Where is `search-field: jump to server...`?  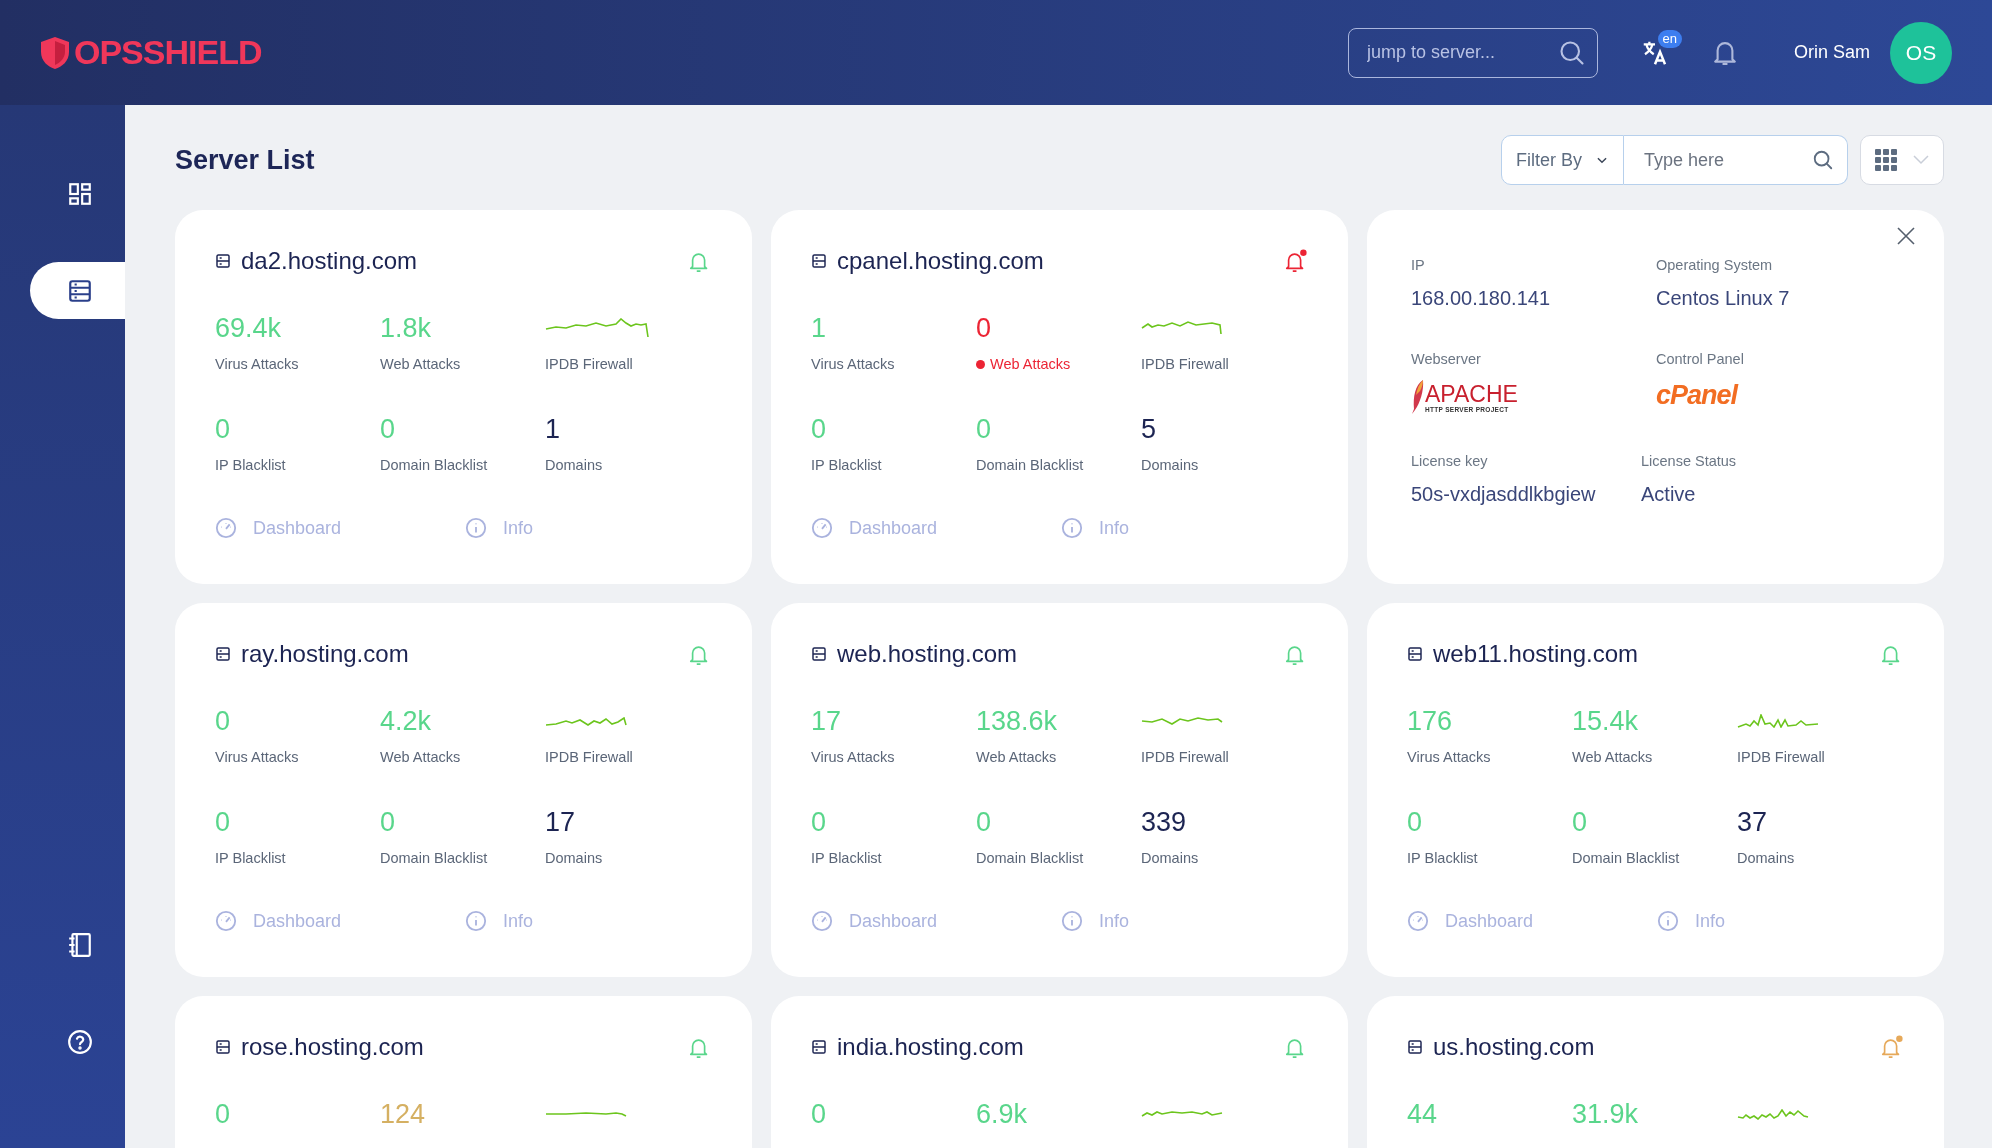 search-field: jump to server... is located at coordinates (1472, 52).